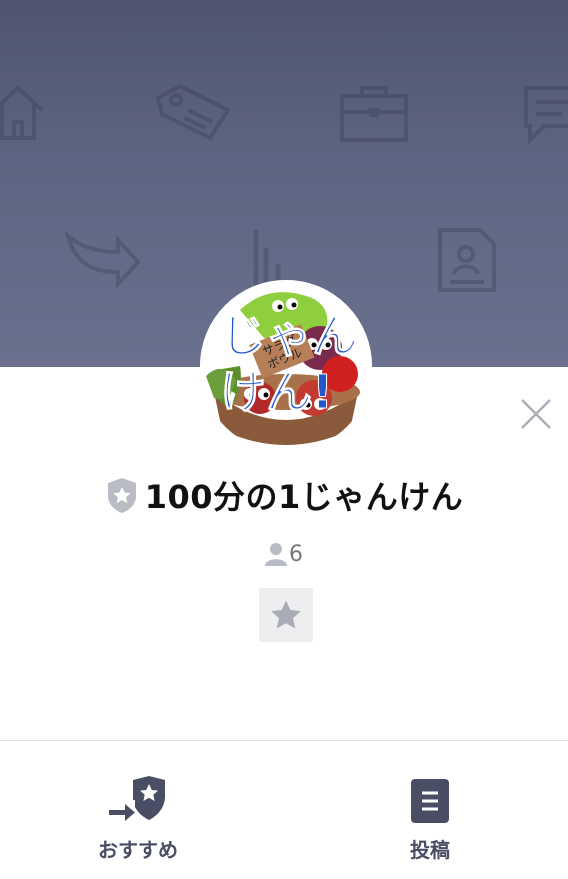  Describe the element at coordinates (121, 495) in the screenshot. I see `shield-star-icon` at that location.